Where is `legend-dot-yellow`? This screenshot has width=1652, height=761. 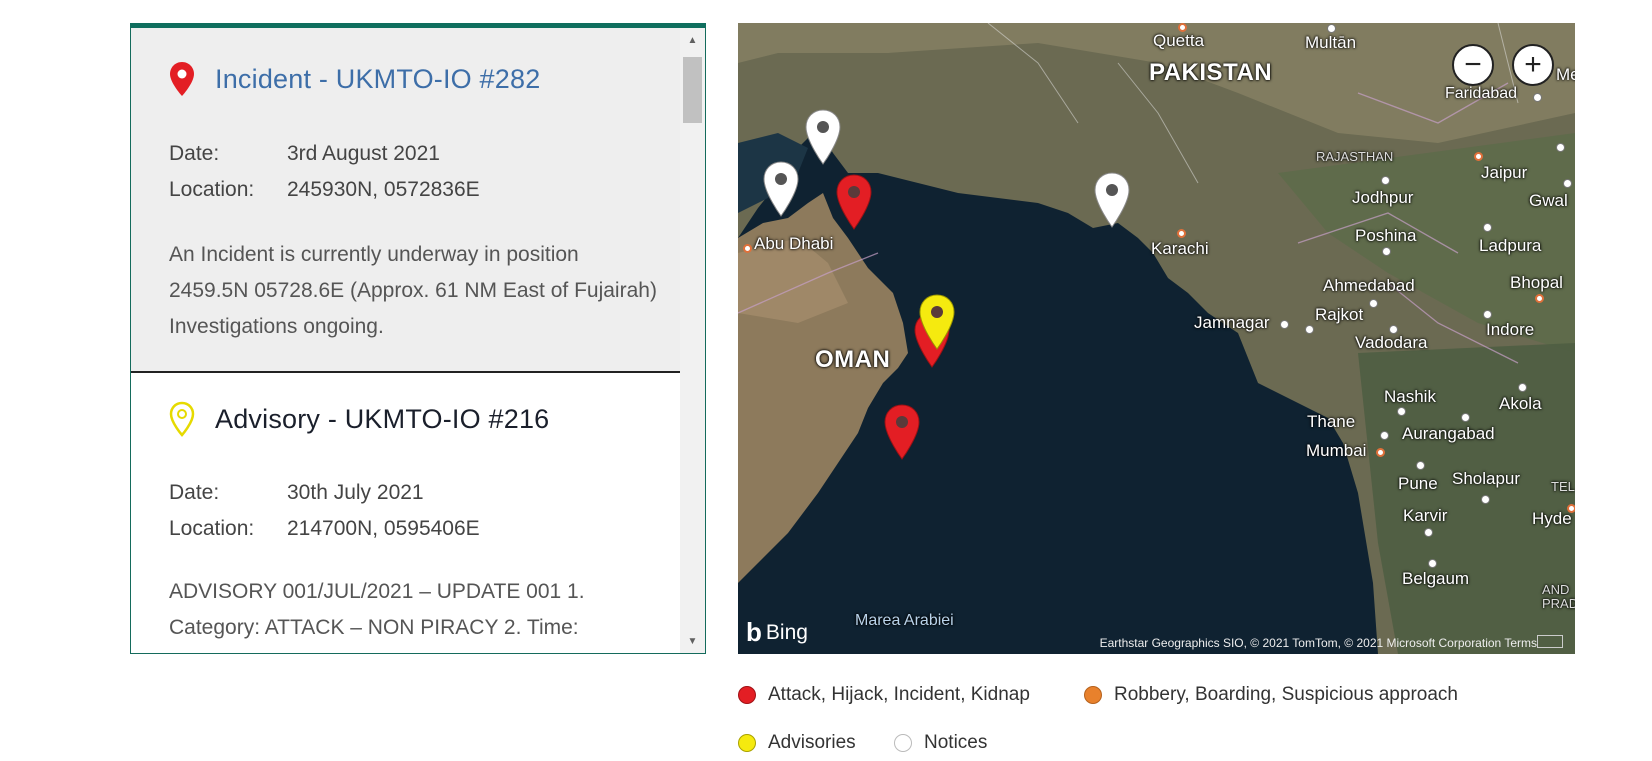 legend-dot-yellow is located at coordinates (747, 743).